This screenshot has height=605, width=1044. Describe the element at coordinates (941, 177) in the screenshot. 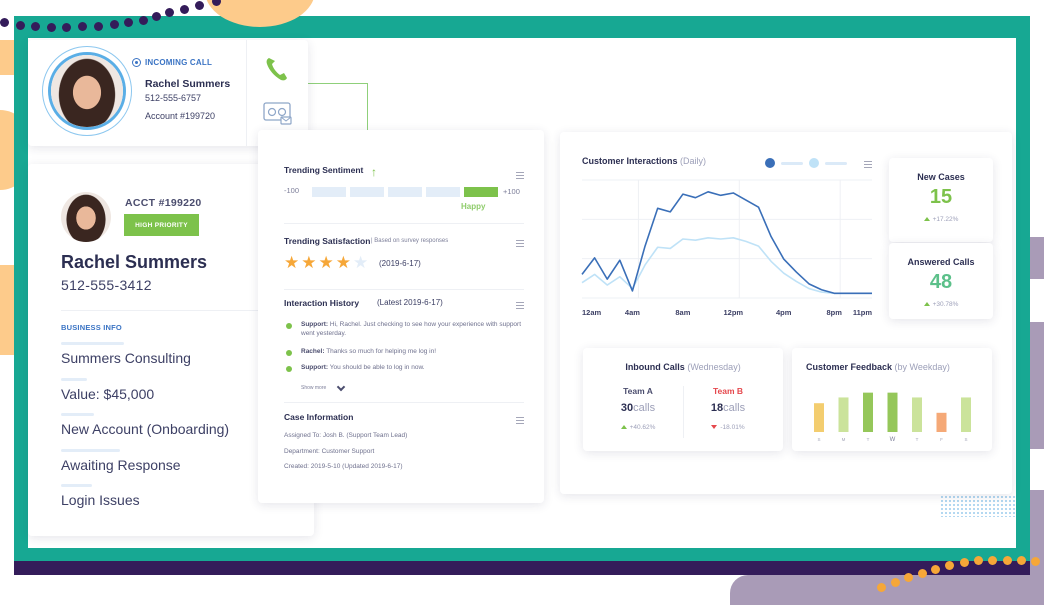

I see `stat-title: New Cases` at that location.